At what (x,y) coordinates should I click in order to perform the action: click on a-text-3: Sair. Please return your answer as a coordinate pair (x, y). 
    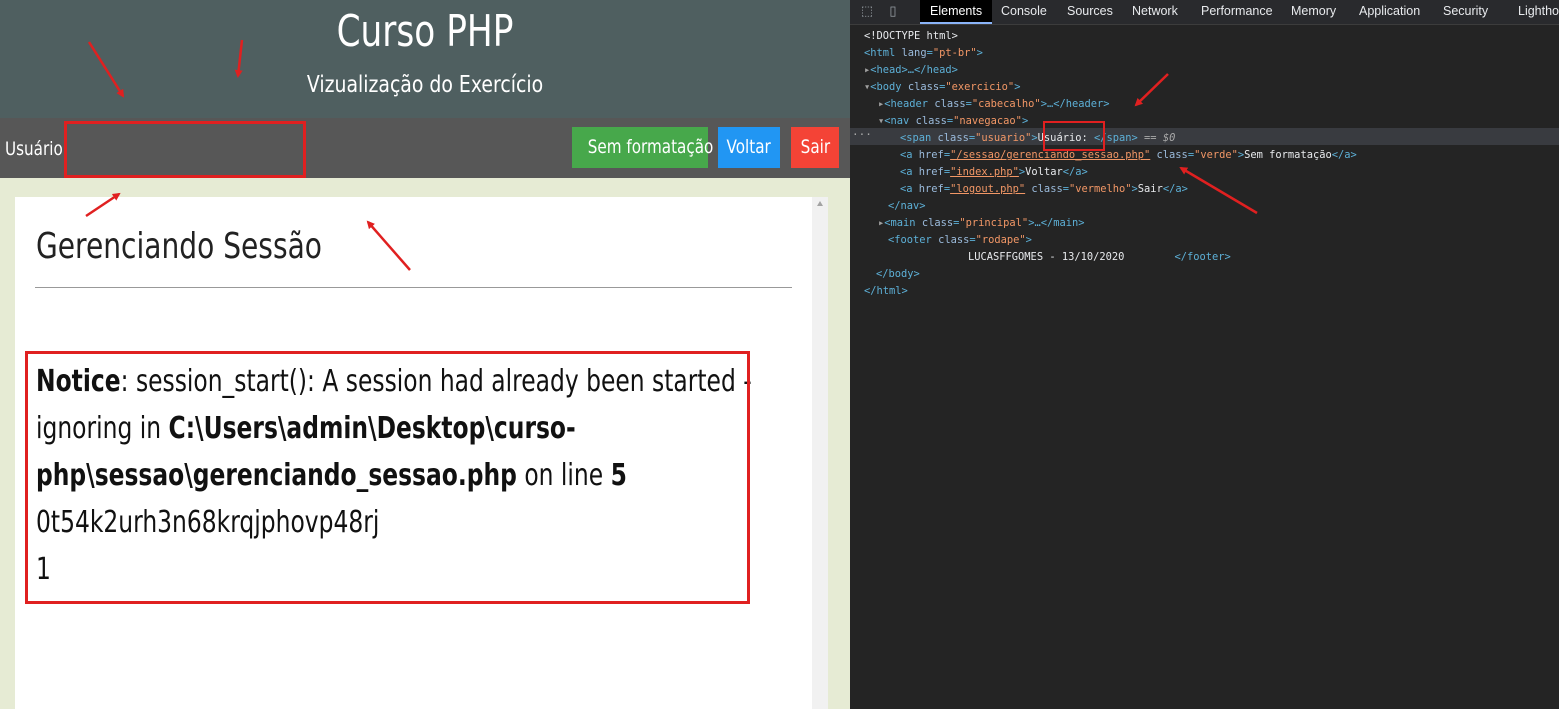
    Looking at the image, I should click on (1150, 189).